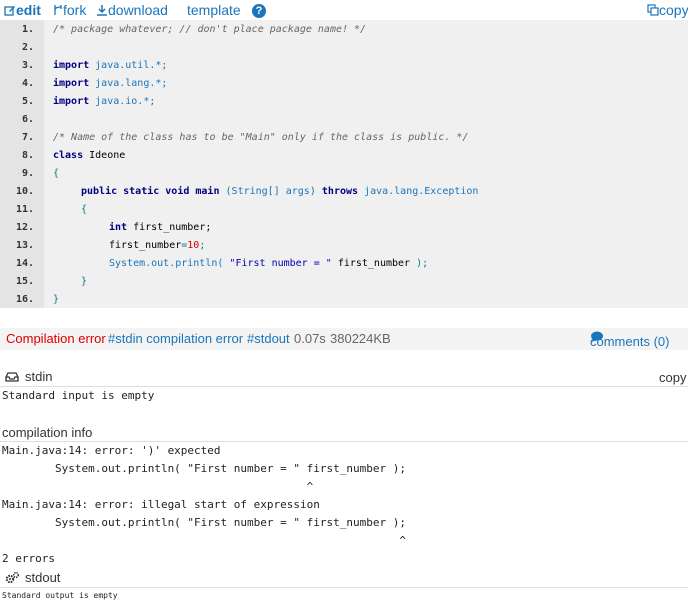  What do you see at coordinates (102, 10) in the screenshot?
I see `download-icon` at bounding box center [102, 10].